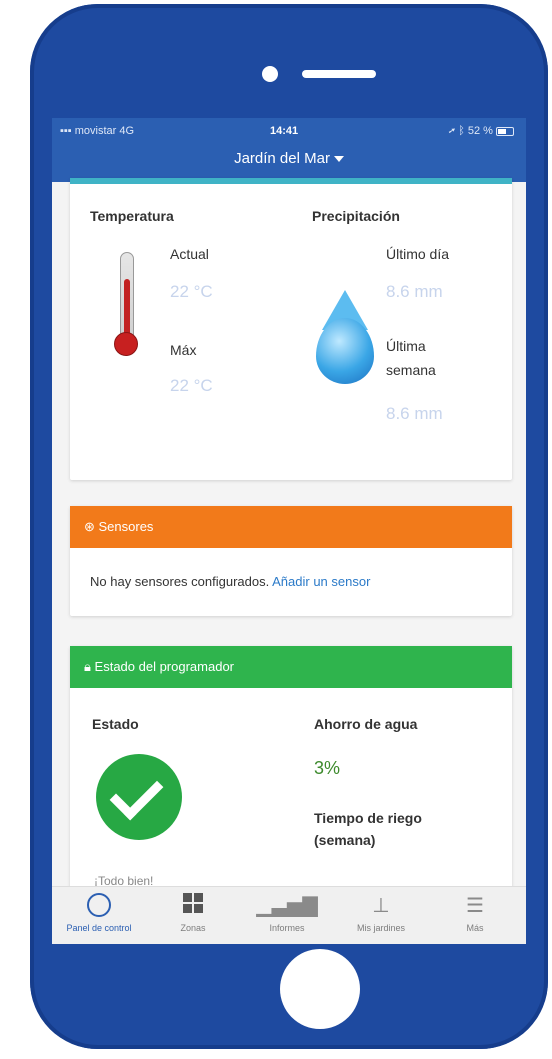 The width and height of the screenshot is (552, 1059). I want to click on tab-label: Mis jardines, so click(380, 928).